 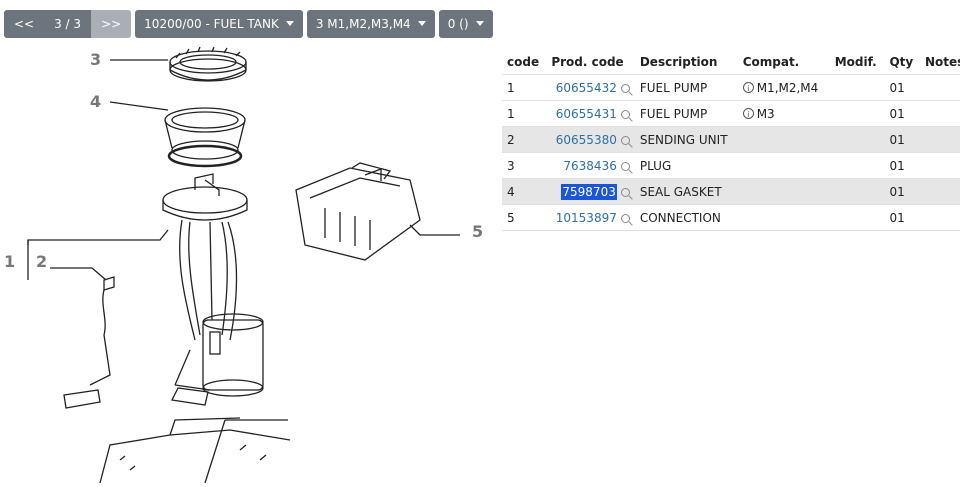 I want to click on table-row: 2 60655380 SENDING UNIT 01, so click(x=731, y=139).